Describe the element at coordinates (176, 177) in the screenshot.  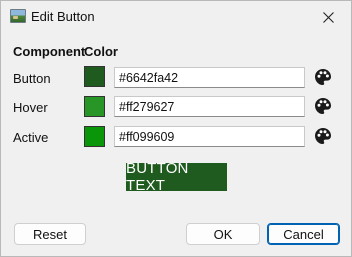
I see `preview-button: BUTTON TEXT` at that location.